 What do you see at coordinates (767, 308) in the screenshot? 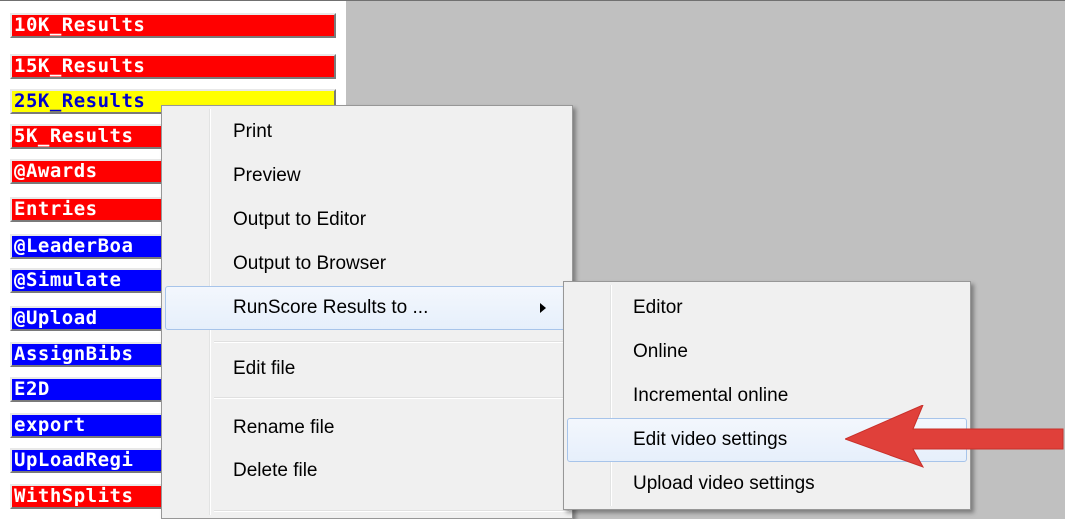
I see `submenu-item-editor: Editor` at bounding box center [767, 308].